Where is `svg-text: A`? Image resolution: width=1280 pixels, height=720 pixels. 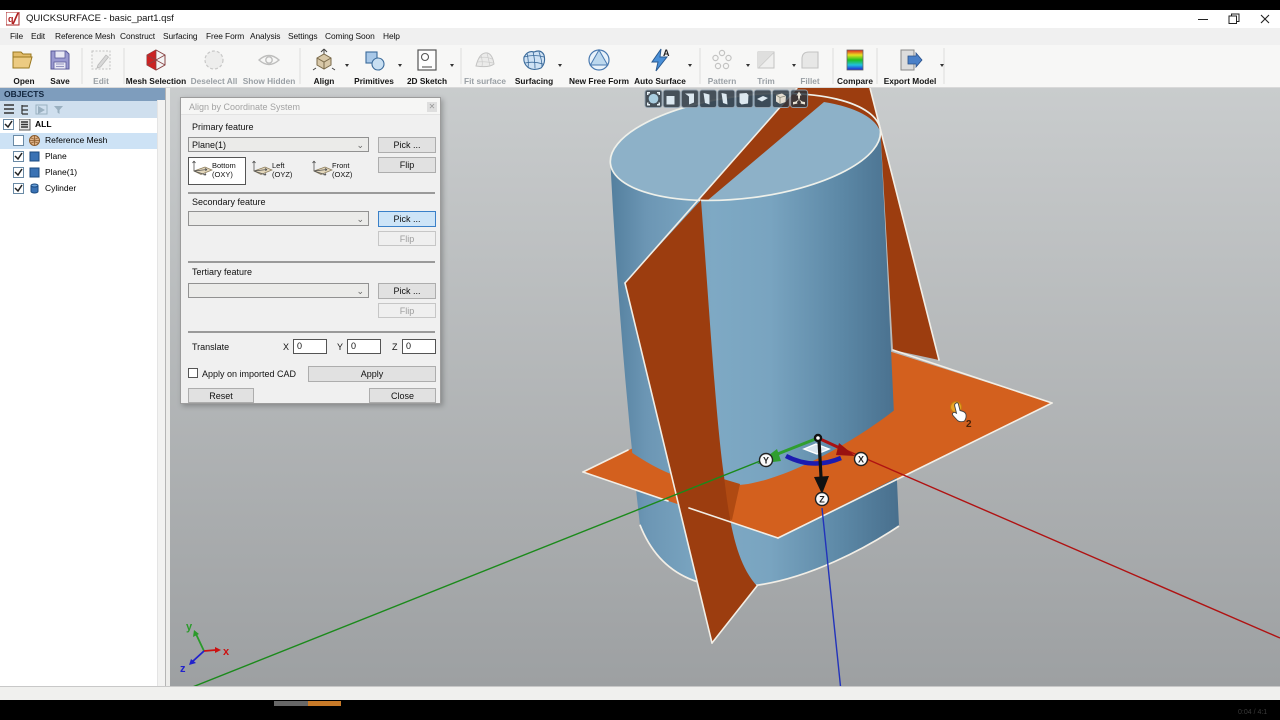
svg-text: A is located at coordinates (666, 53).